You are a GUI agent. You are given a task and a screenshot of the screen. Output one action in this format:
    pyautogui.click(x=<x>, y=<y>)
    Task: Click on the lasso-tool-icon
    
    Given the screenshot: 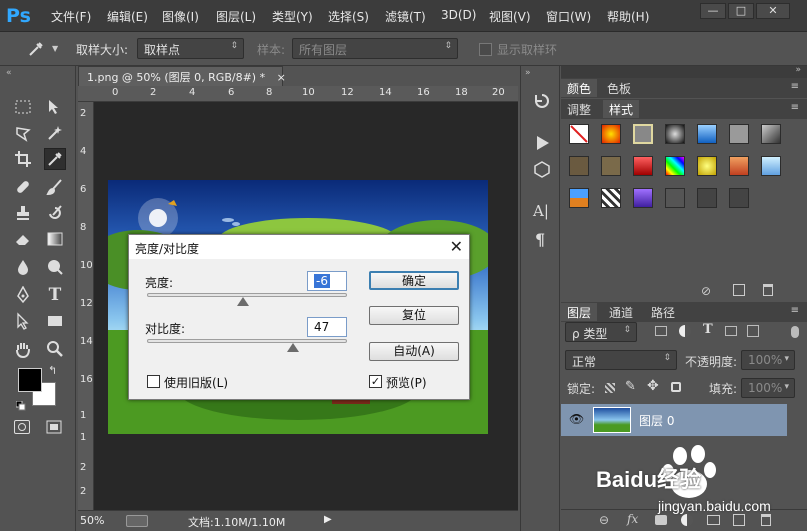 What is the action you would take?
    pyautogui.click(x=23, y=133)
    